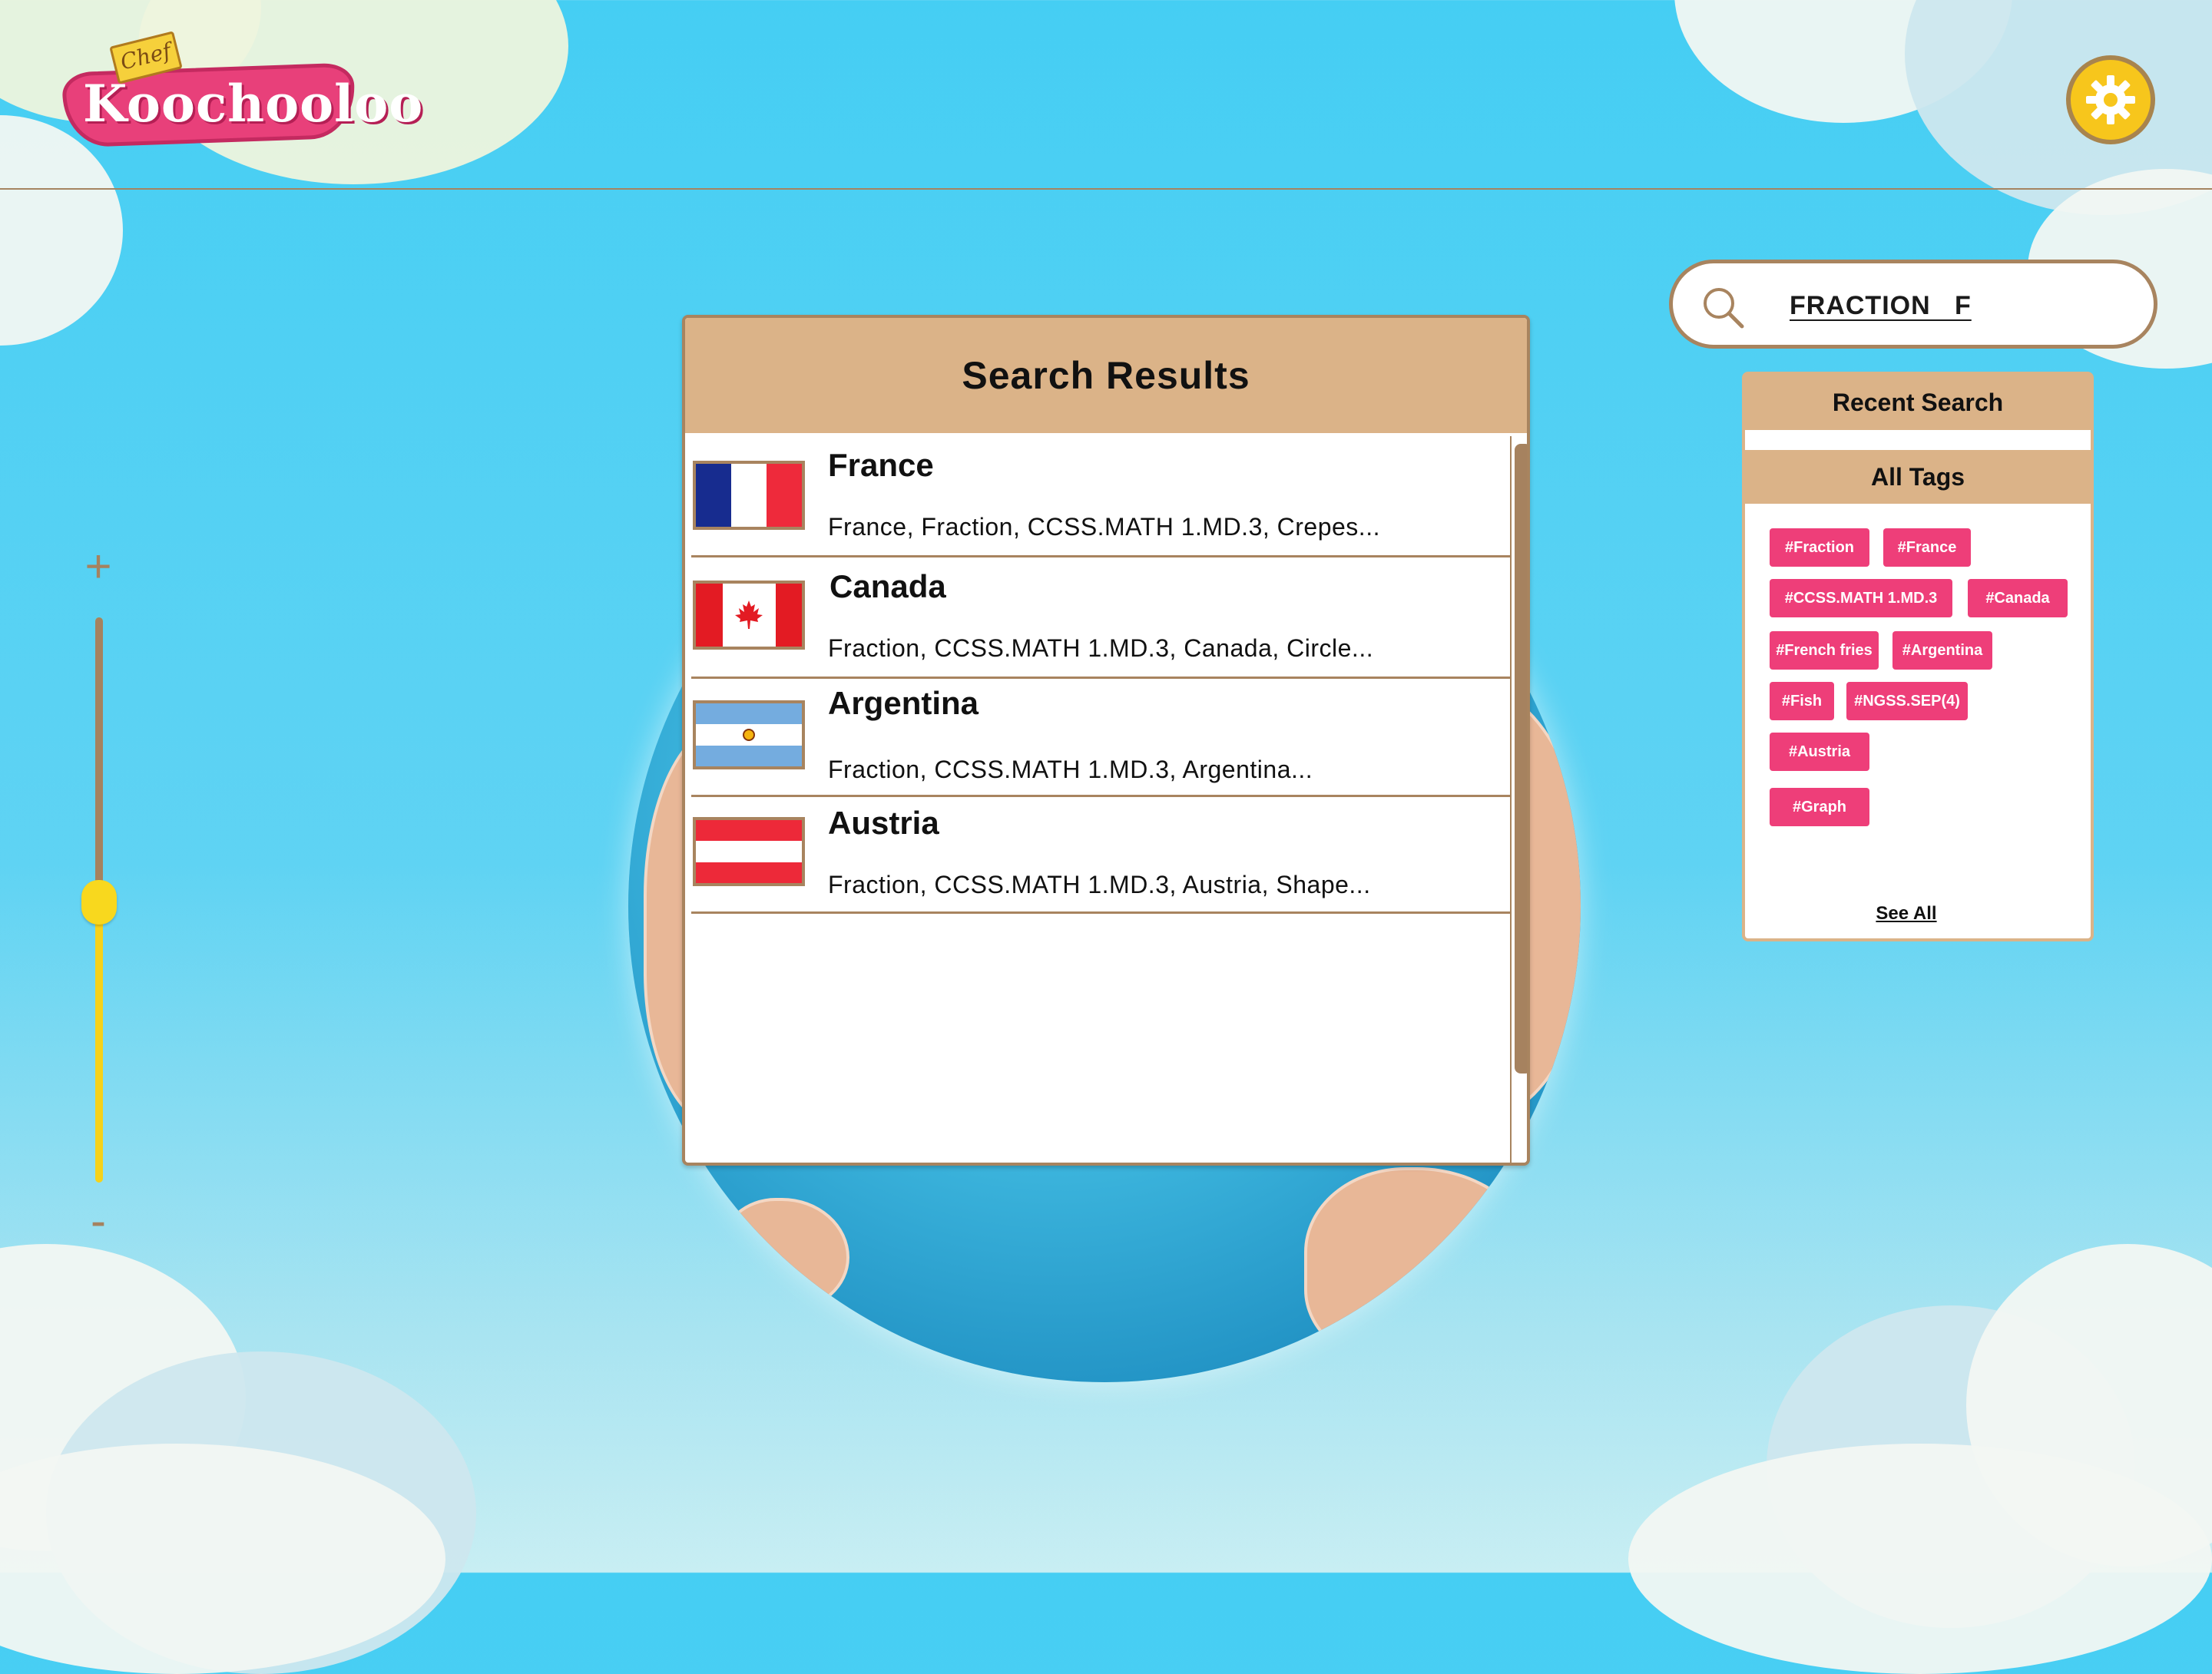  I want to click on gear-icon, so click(2111, 100).